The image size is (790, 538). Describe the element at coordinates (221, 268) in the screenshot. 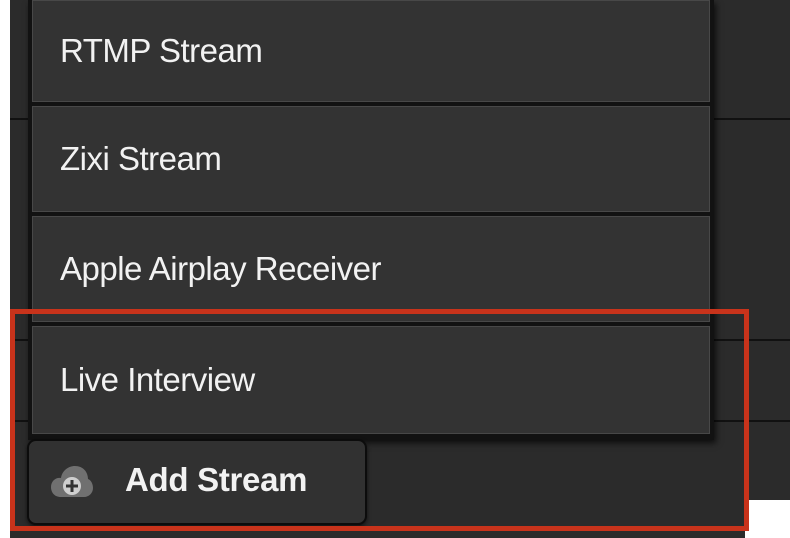

I see `menu-item-label: Apple Airplay Receiver` at that location.